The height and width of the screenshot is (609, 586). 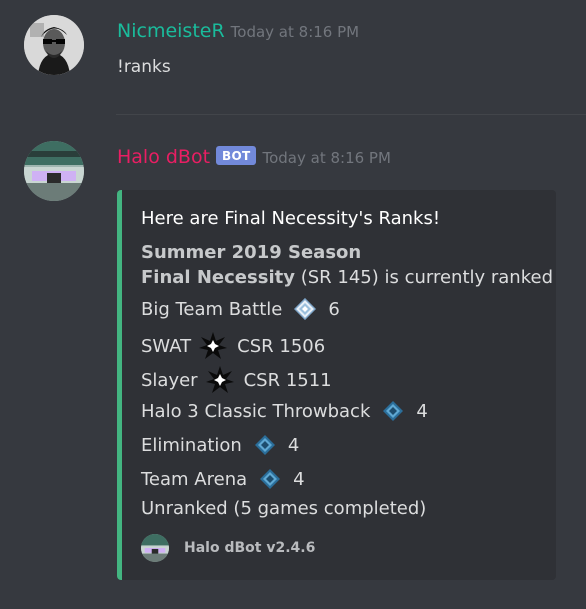 I want to click on rank-row: Elimination 4, so click(x=220, y=445).